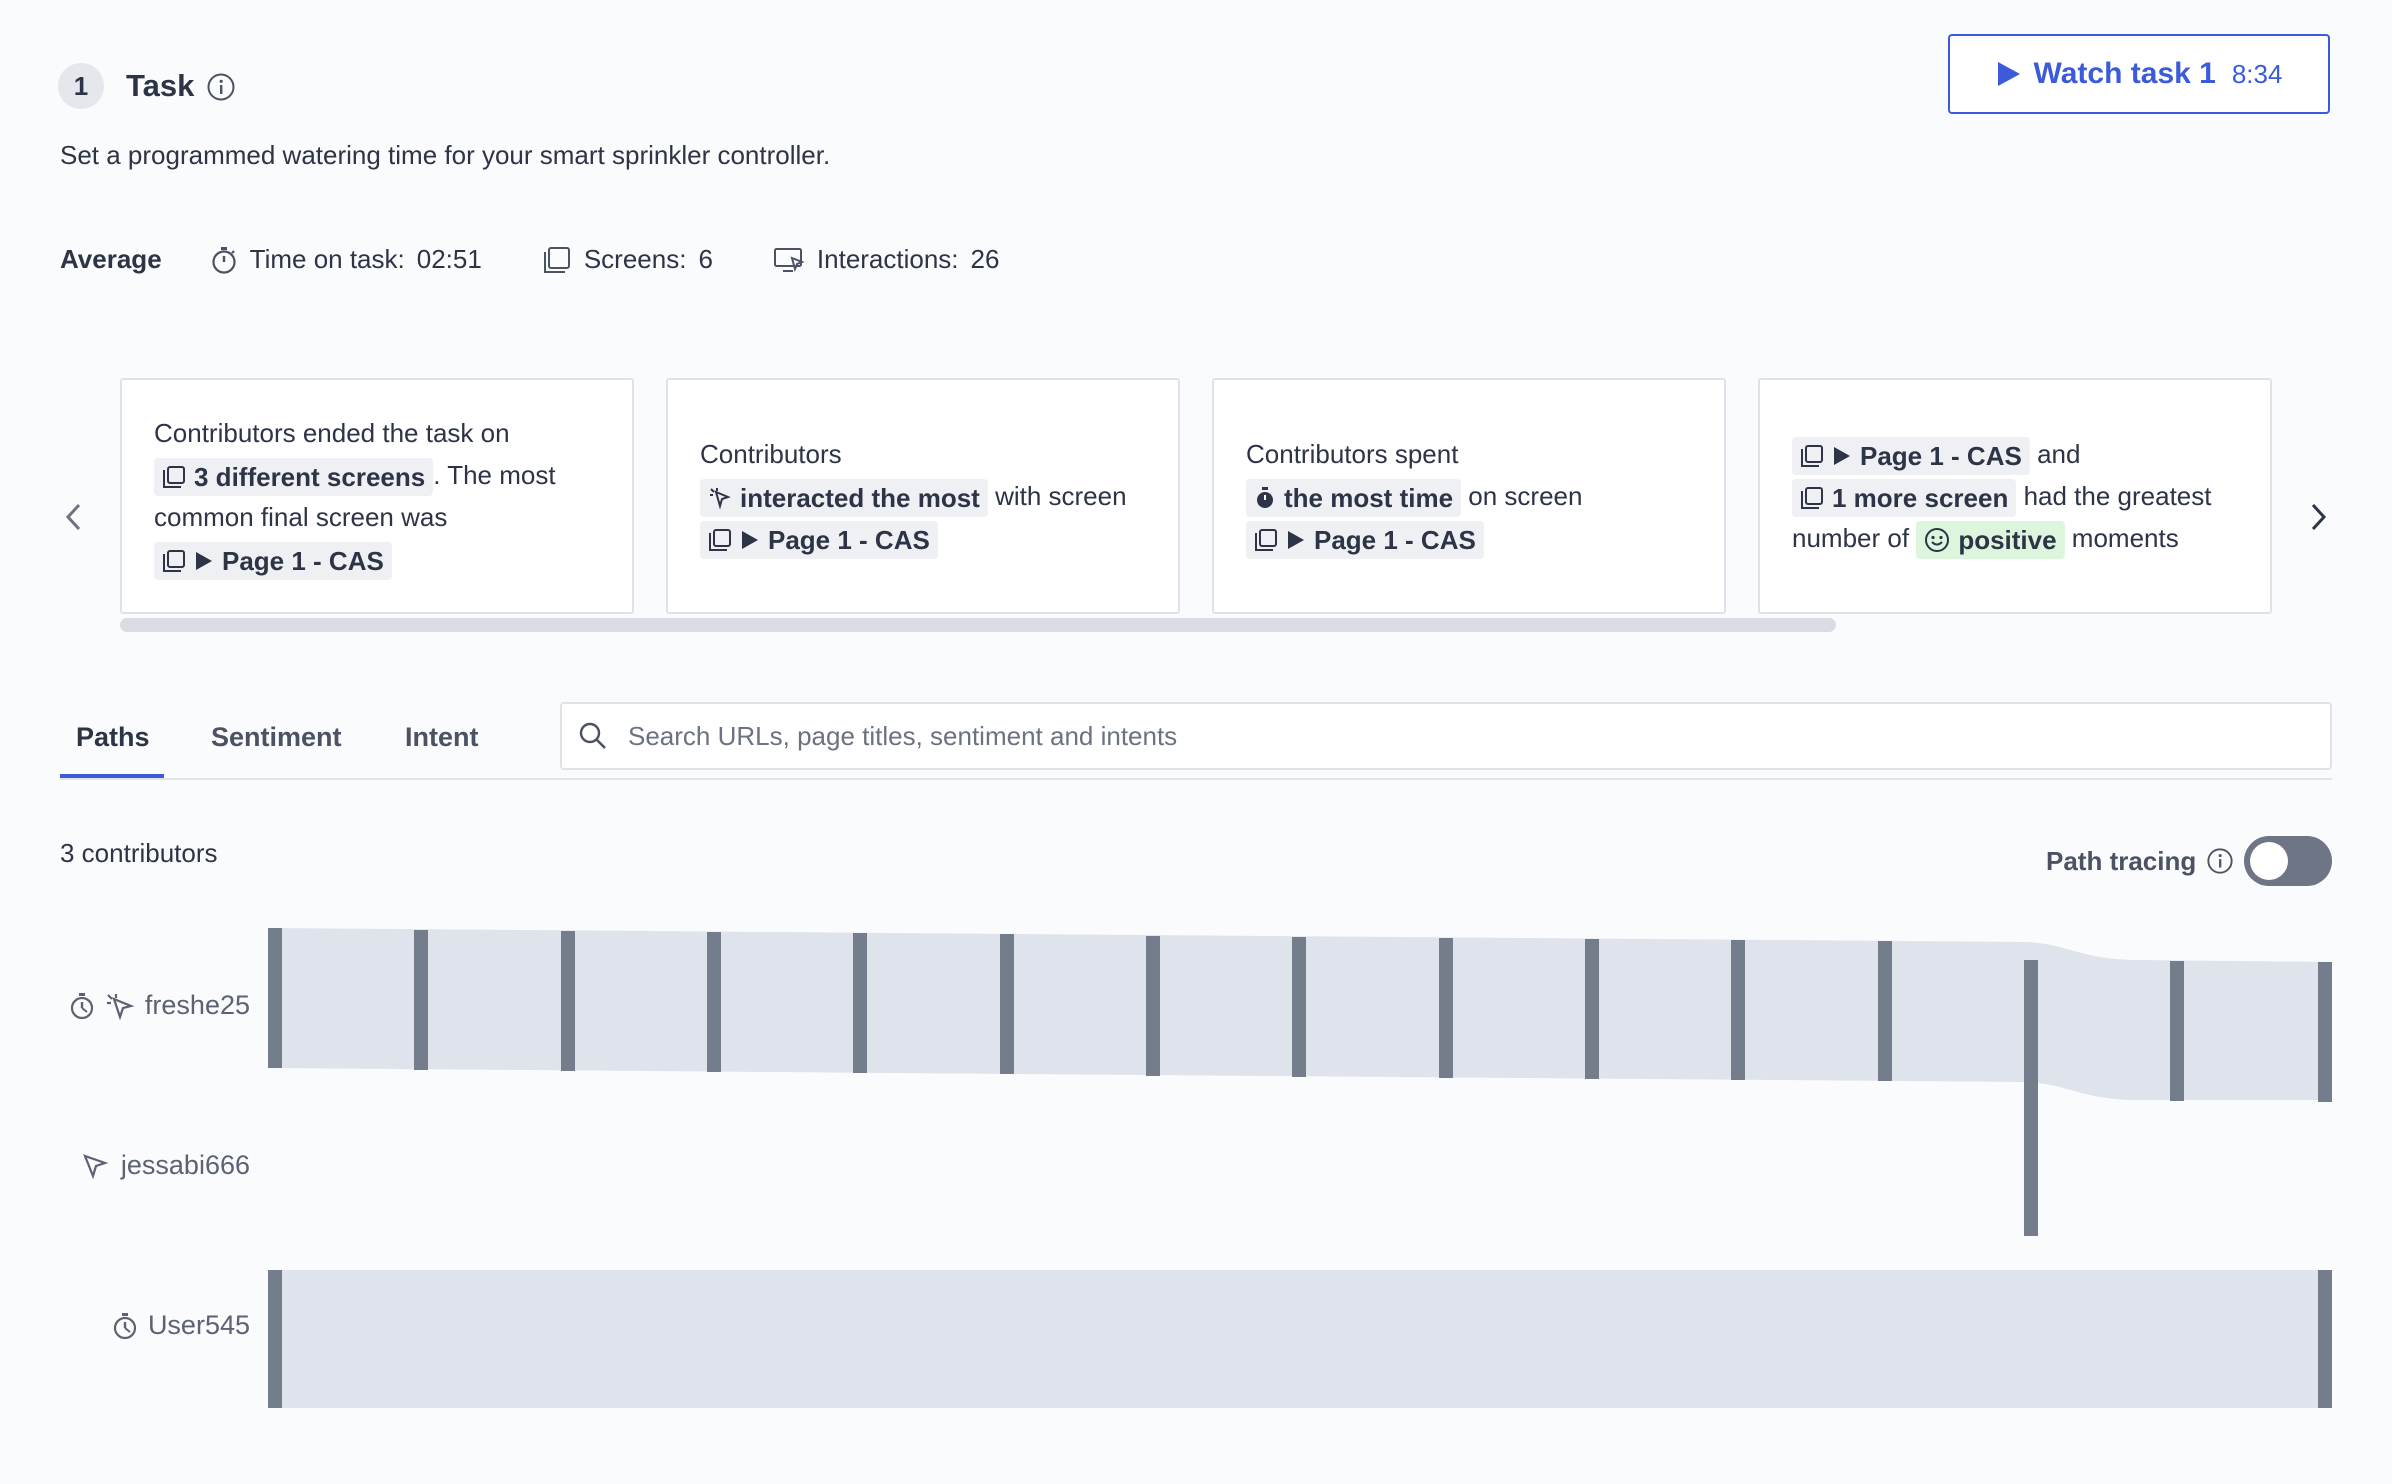 This screenshot has height=1484, width=2392. Describe the element at coordinates (294, 477) in the screenshot. I see `screens-chip: 3 different screens` at that location.